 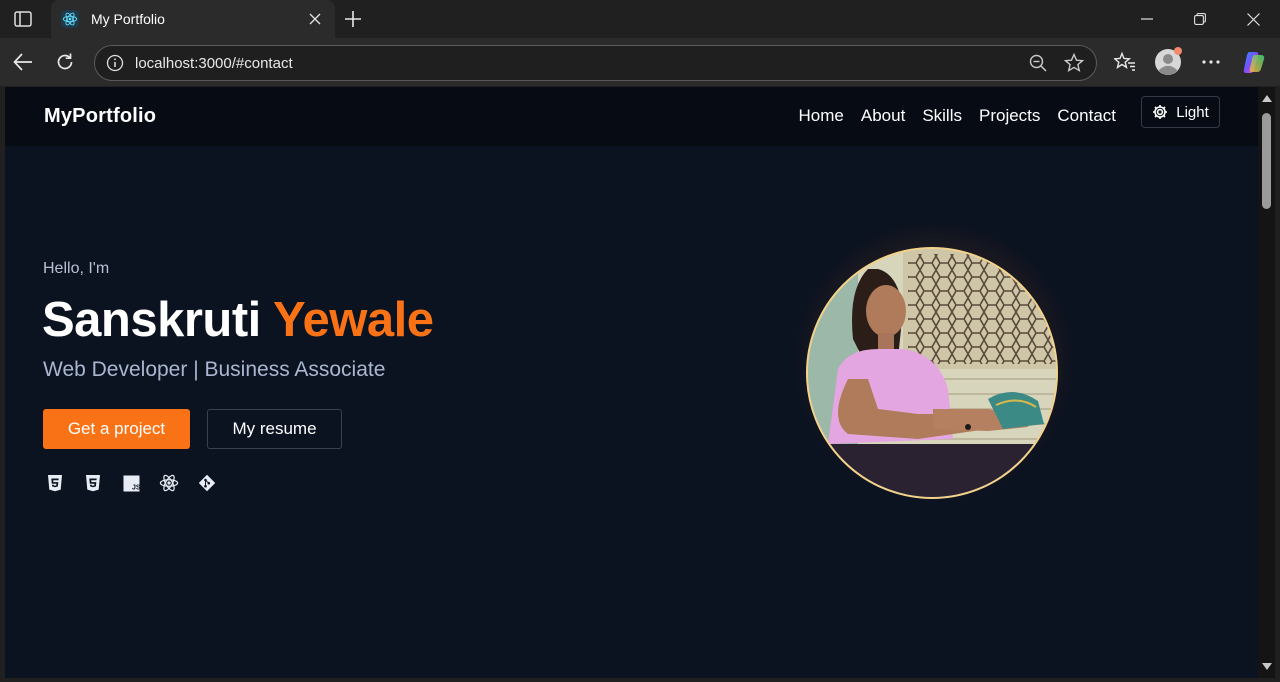 What do you see at coordinates (76, 268) in the screenshot?
I see `hero-greeting: Hello, I'm` at bounding box center [76, 268].